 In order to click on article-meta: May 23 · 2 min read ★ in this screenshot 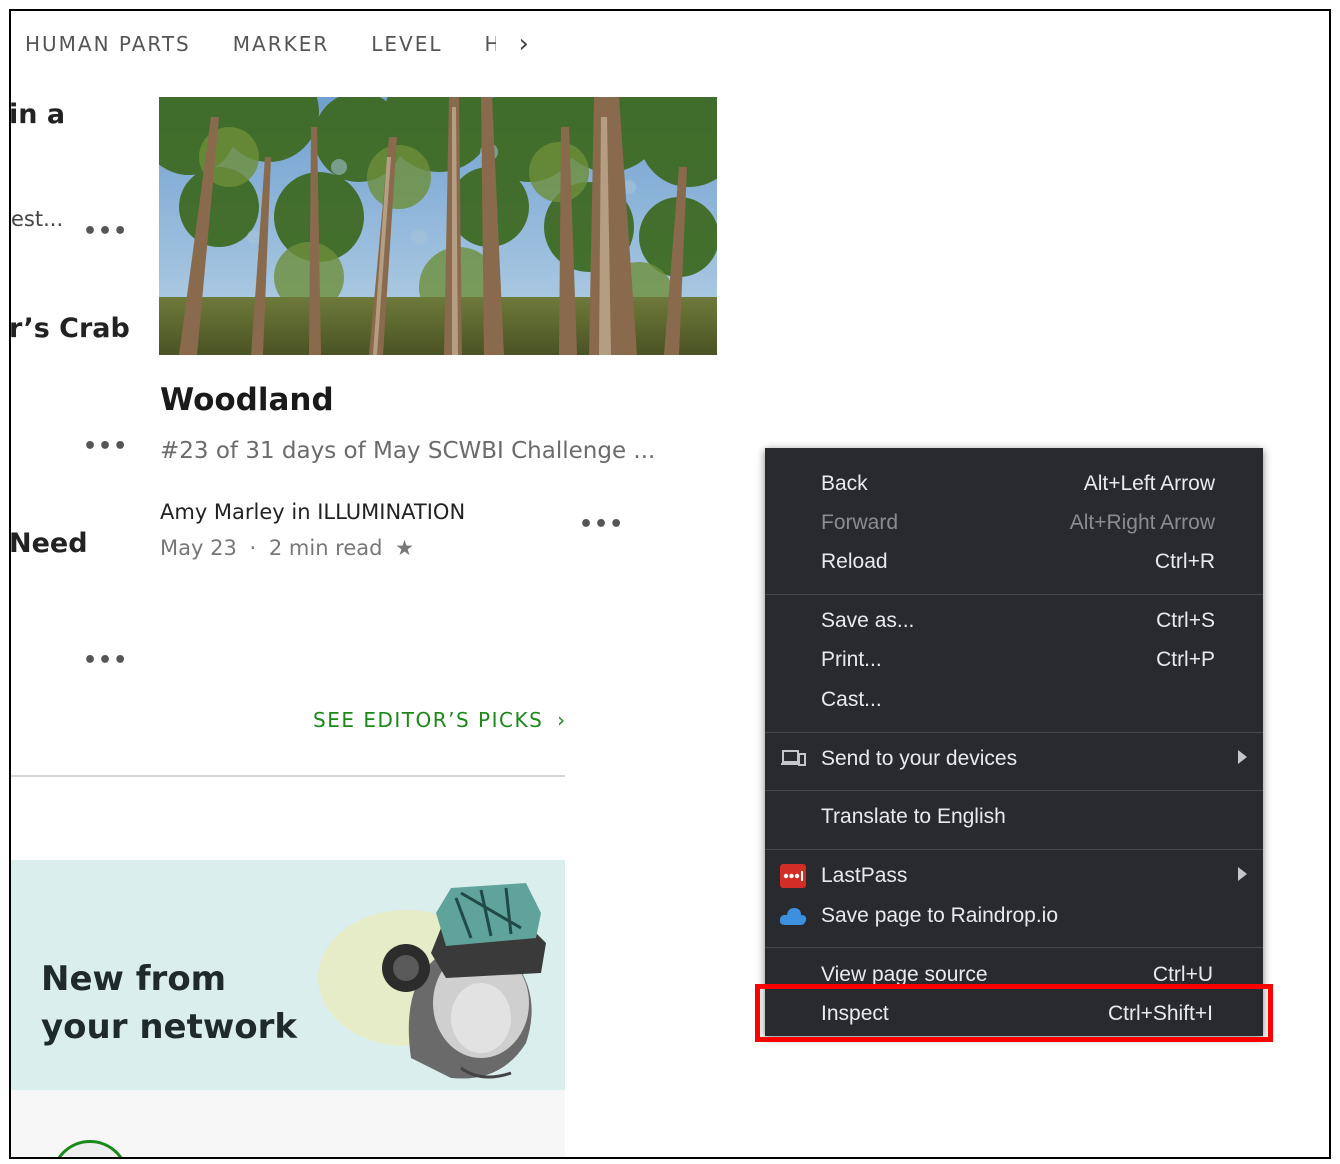, I will do `click(287, 548)`.